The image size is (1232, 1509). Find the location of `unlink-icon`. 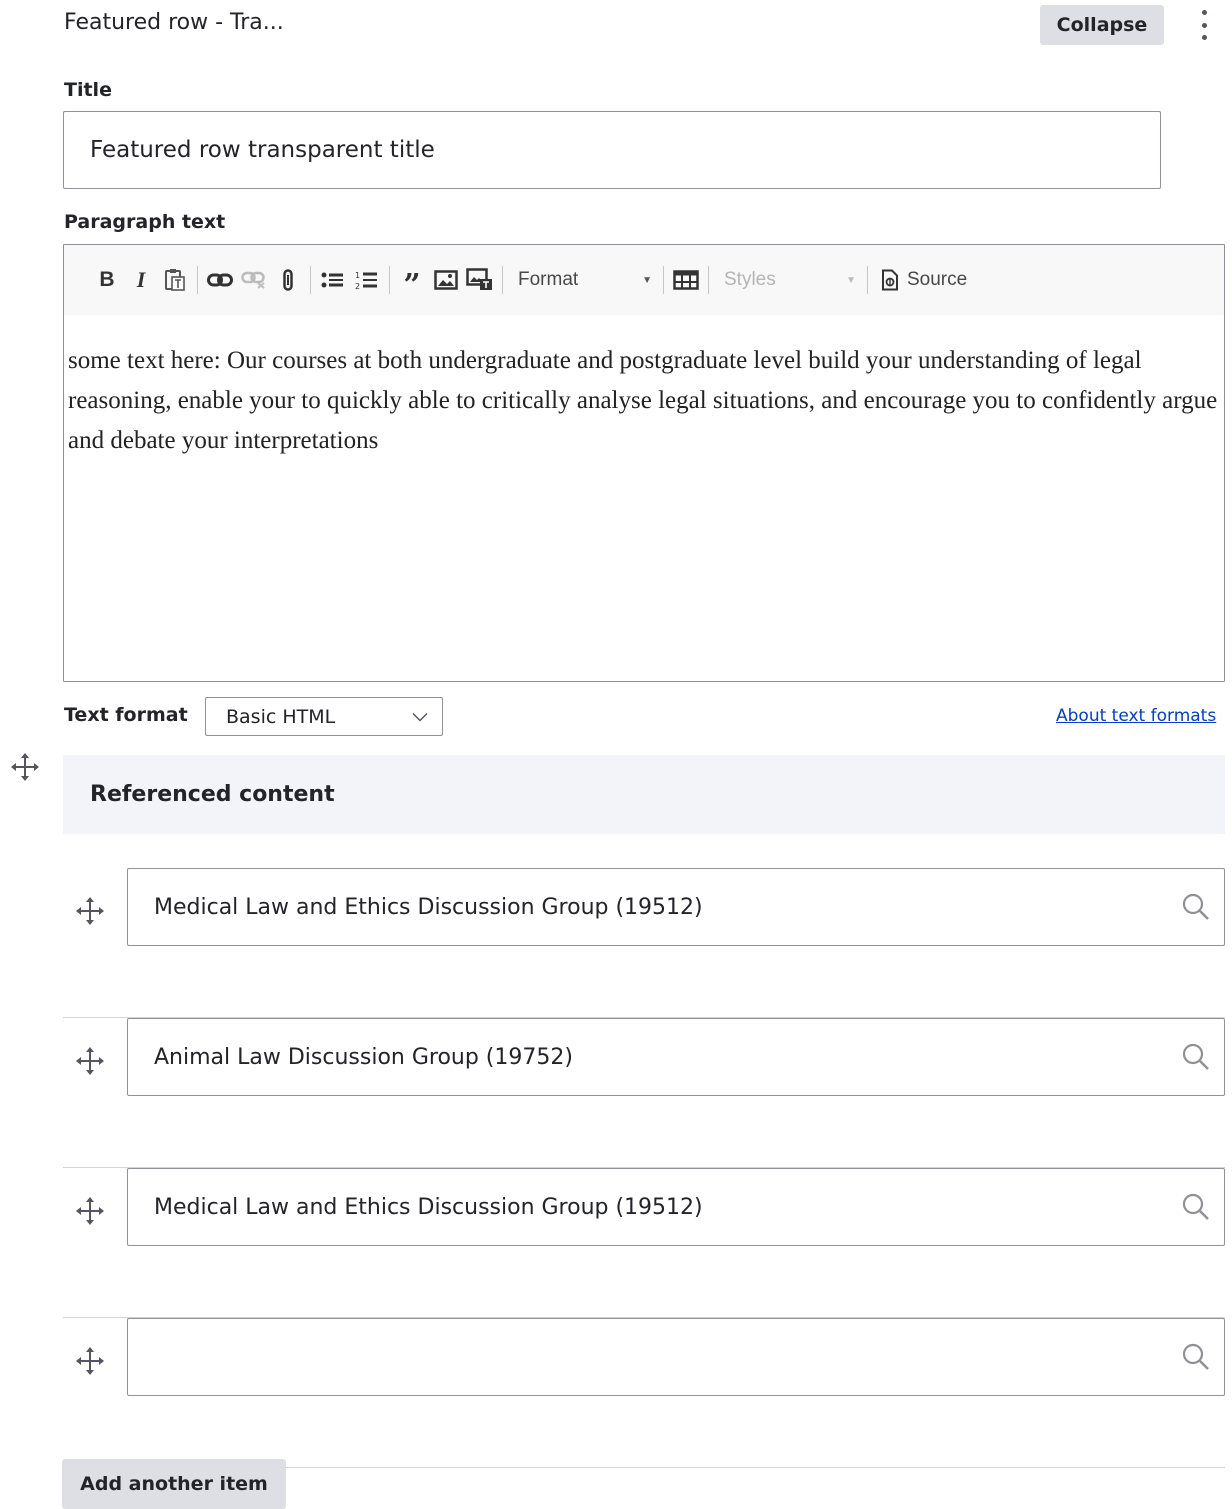

unlink-icon is located at coordinates (253, 280).